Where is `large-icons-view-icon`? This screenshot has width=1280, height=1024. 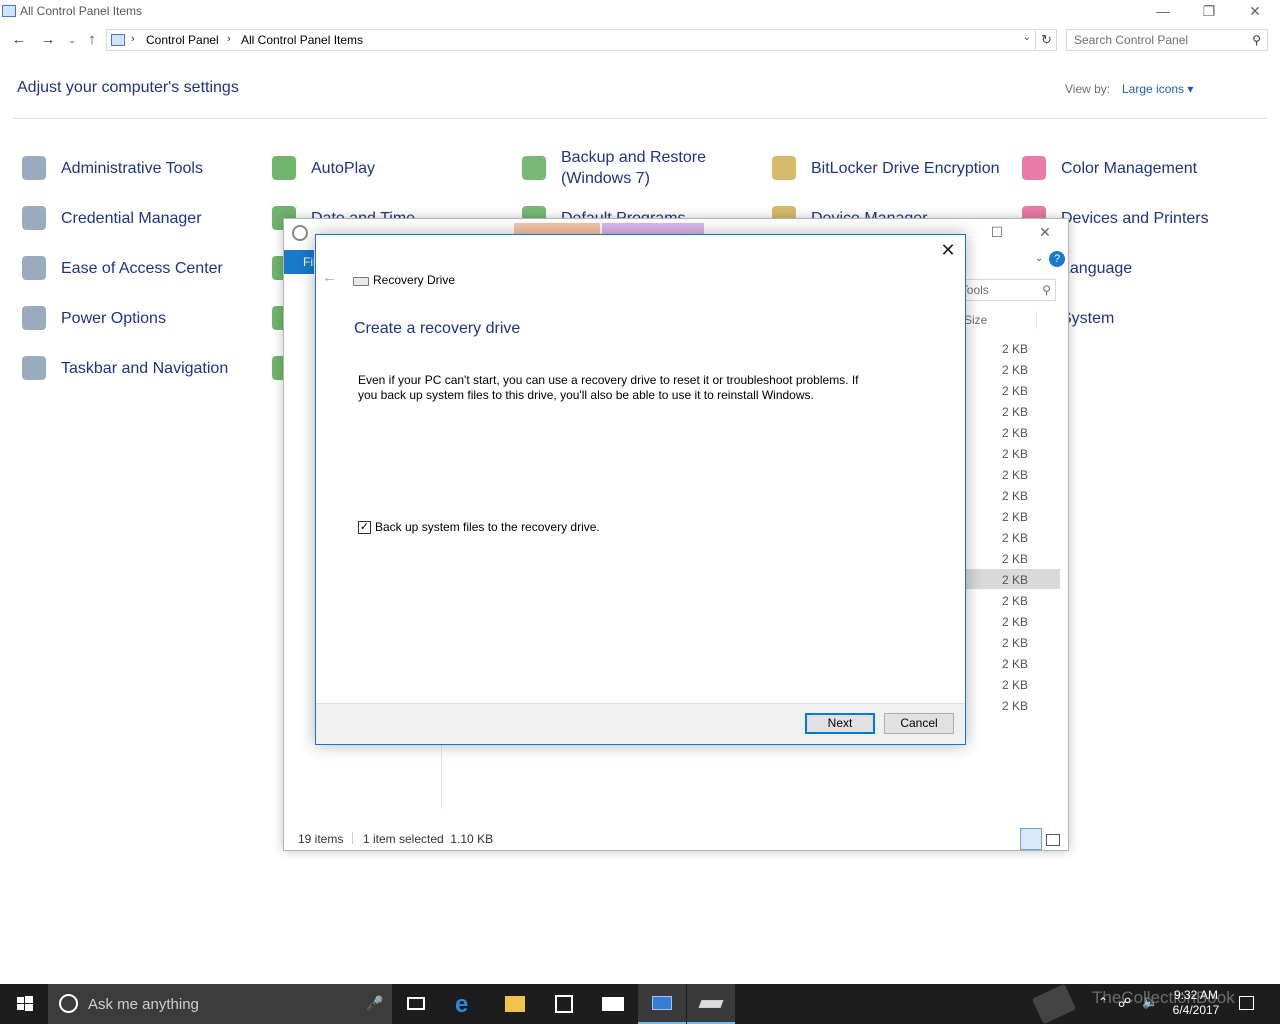 large-icons-view-icon is located at coordinates (1053, 840).